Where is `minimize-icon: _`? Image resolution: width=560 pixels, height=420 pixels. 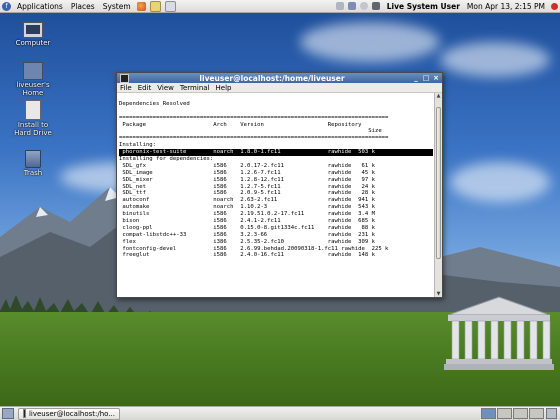
minimize-icon: _ is located at coordinates (416, 78).